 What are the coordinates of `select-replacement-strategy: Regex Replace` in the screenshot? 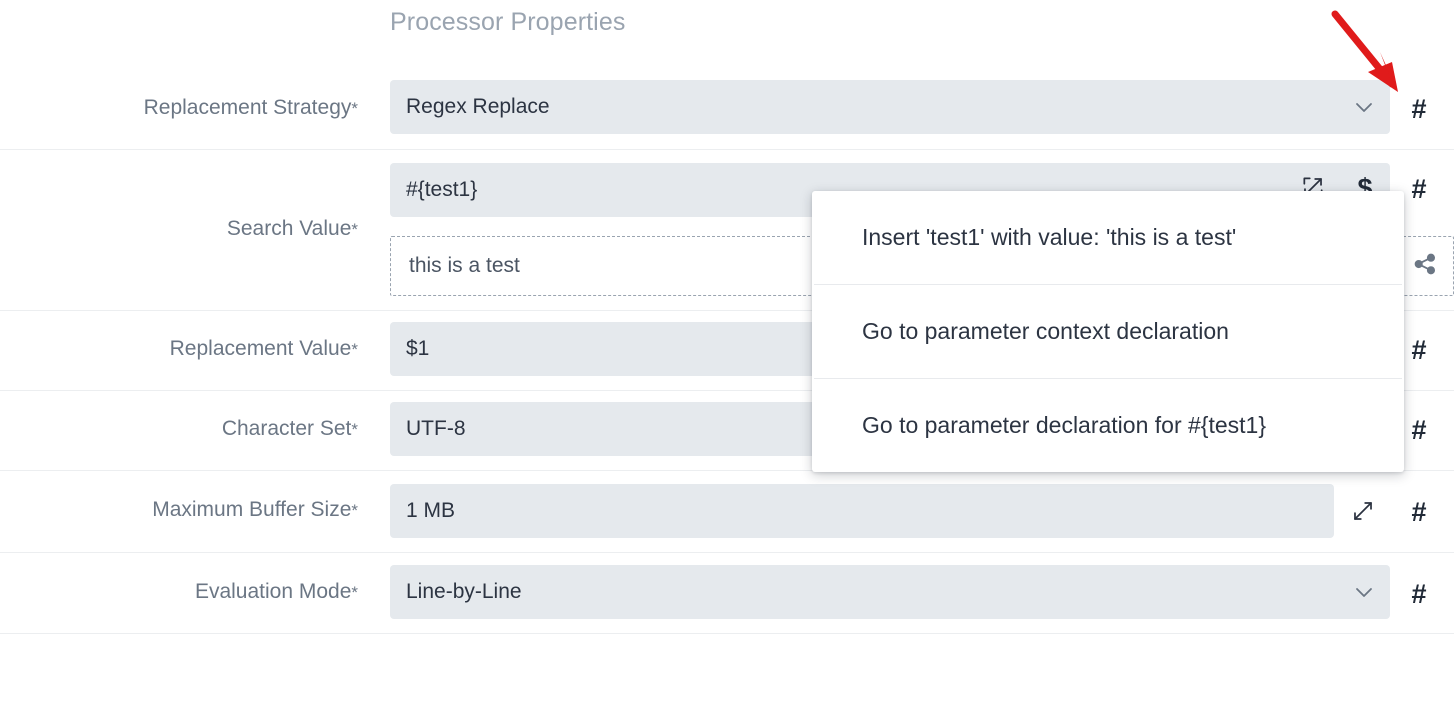 It's located at (890, 107).